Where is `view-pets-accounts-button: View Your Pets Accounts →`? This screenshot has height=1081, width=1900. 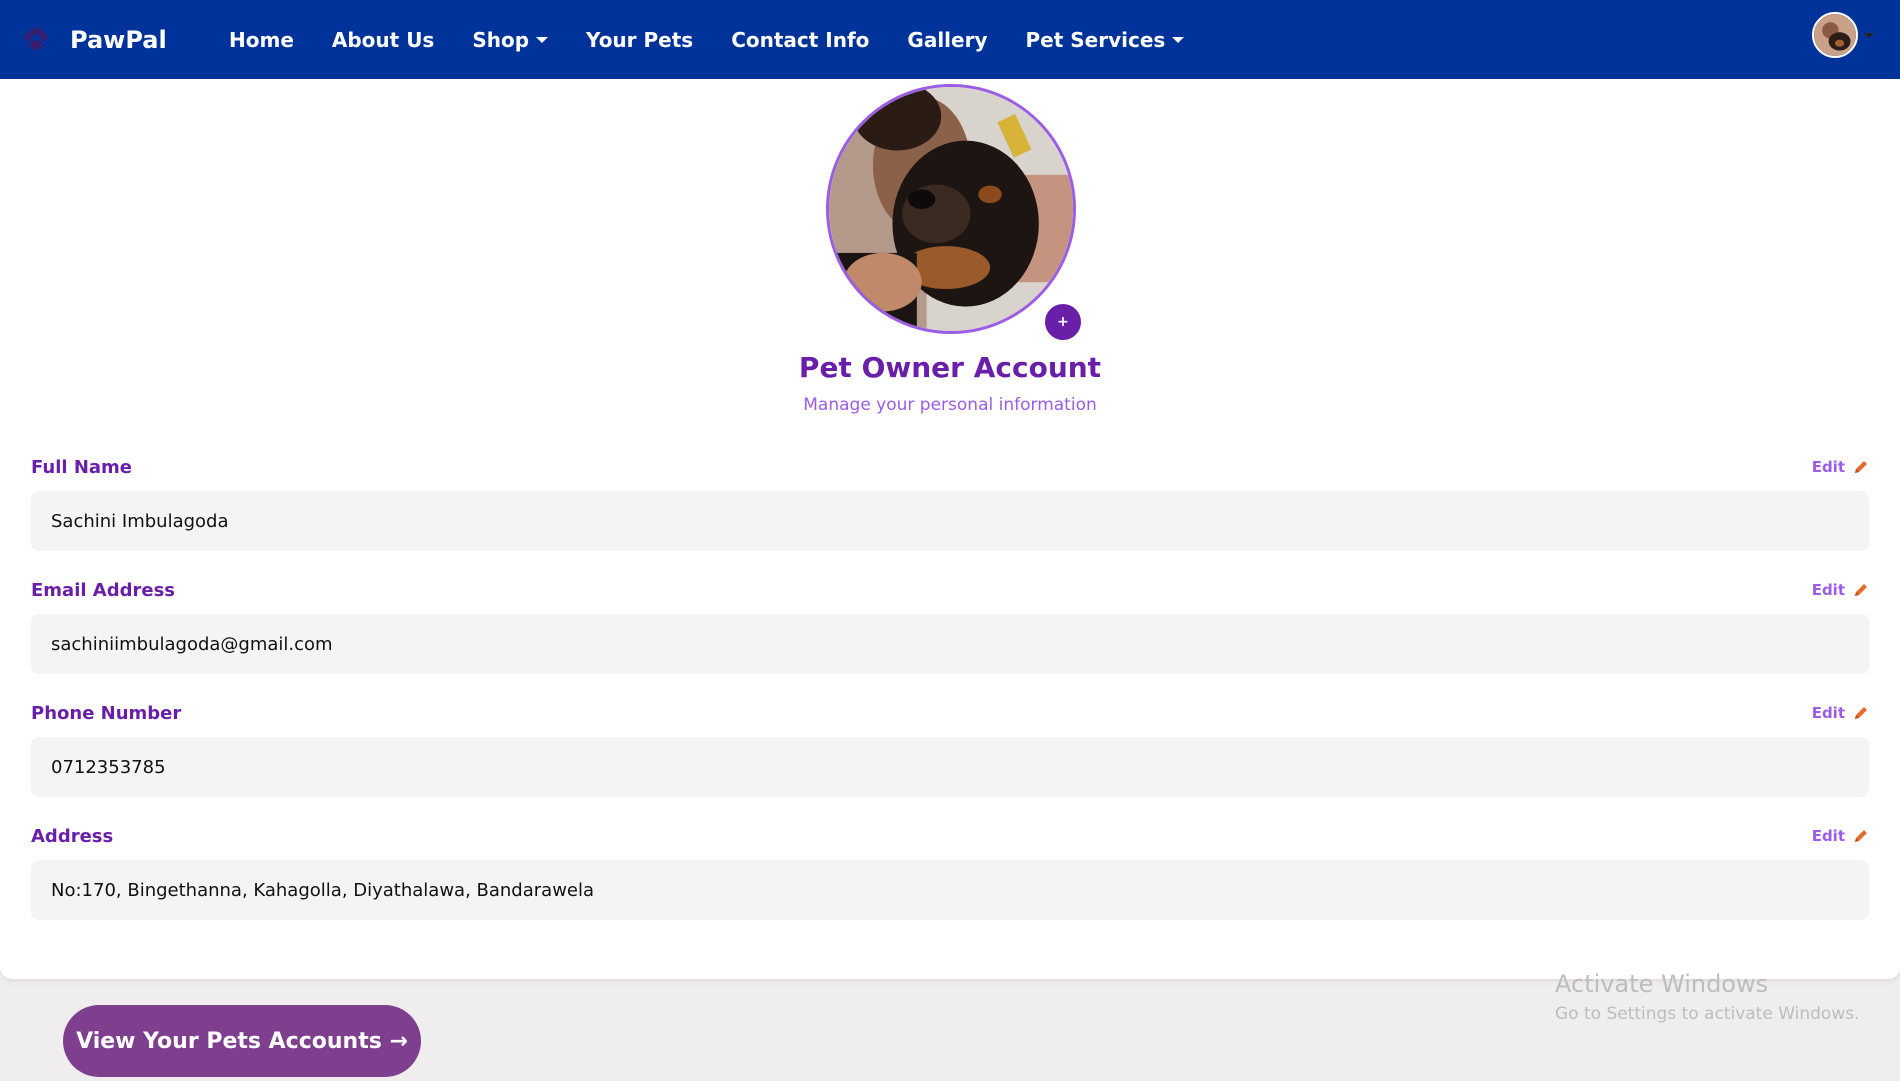
view-pets-accounts-button: View Your Pets Accounts → is located at coordinates (242, 1041).